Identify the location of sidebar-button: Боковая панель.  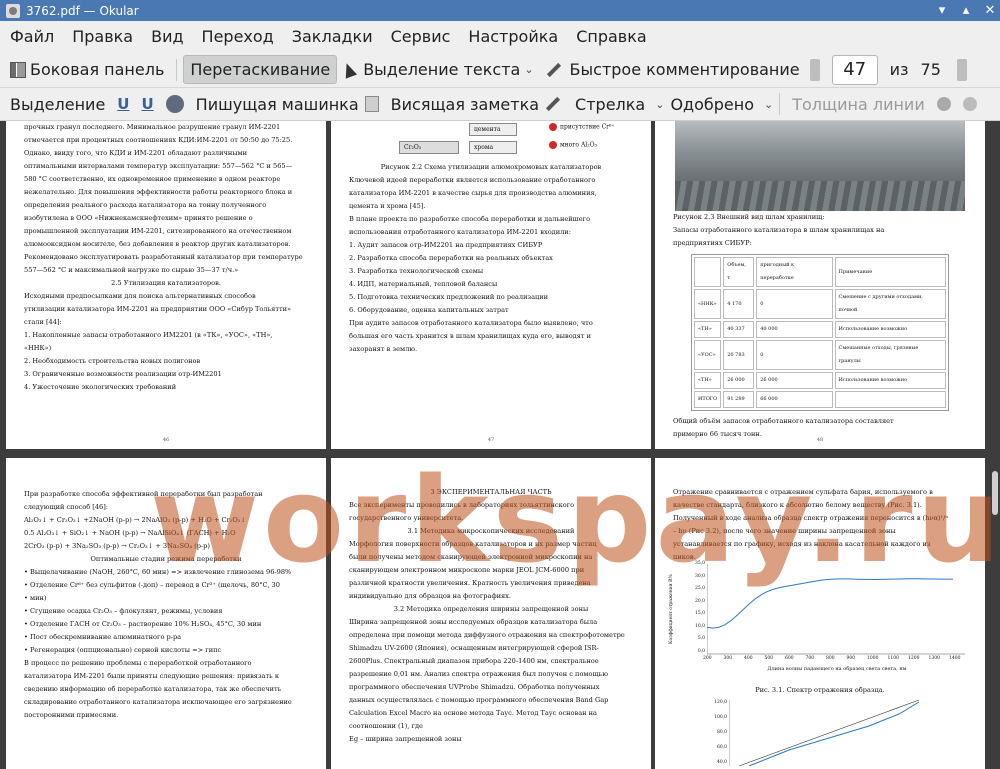
(87, 69).